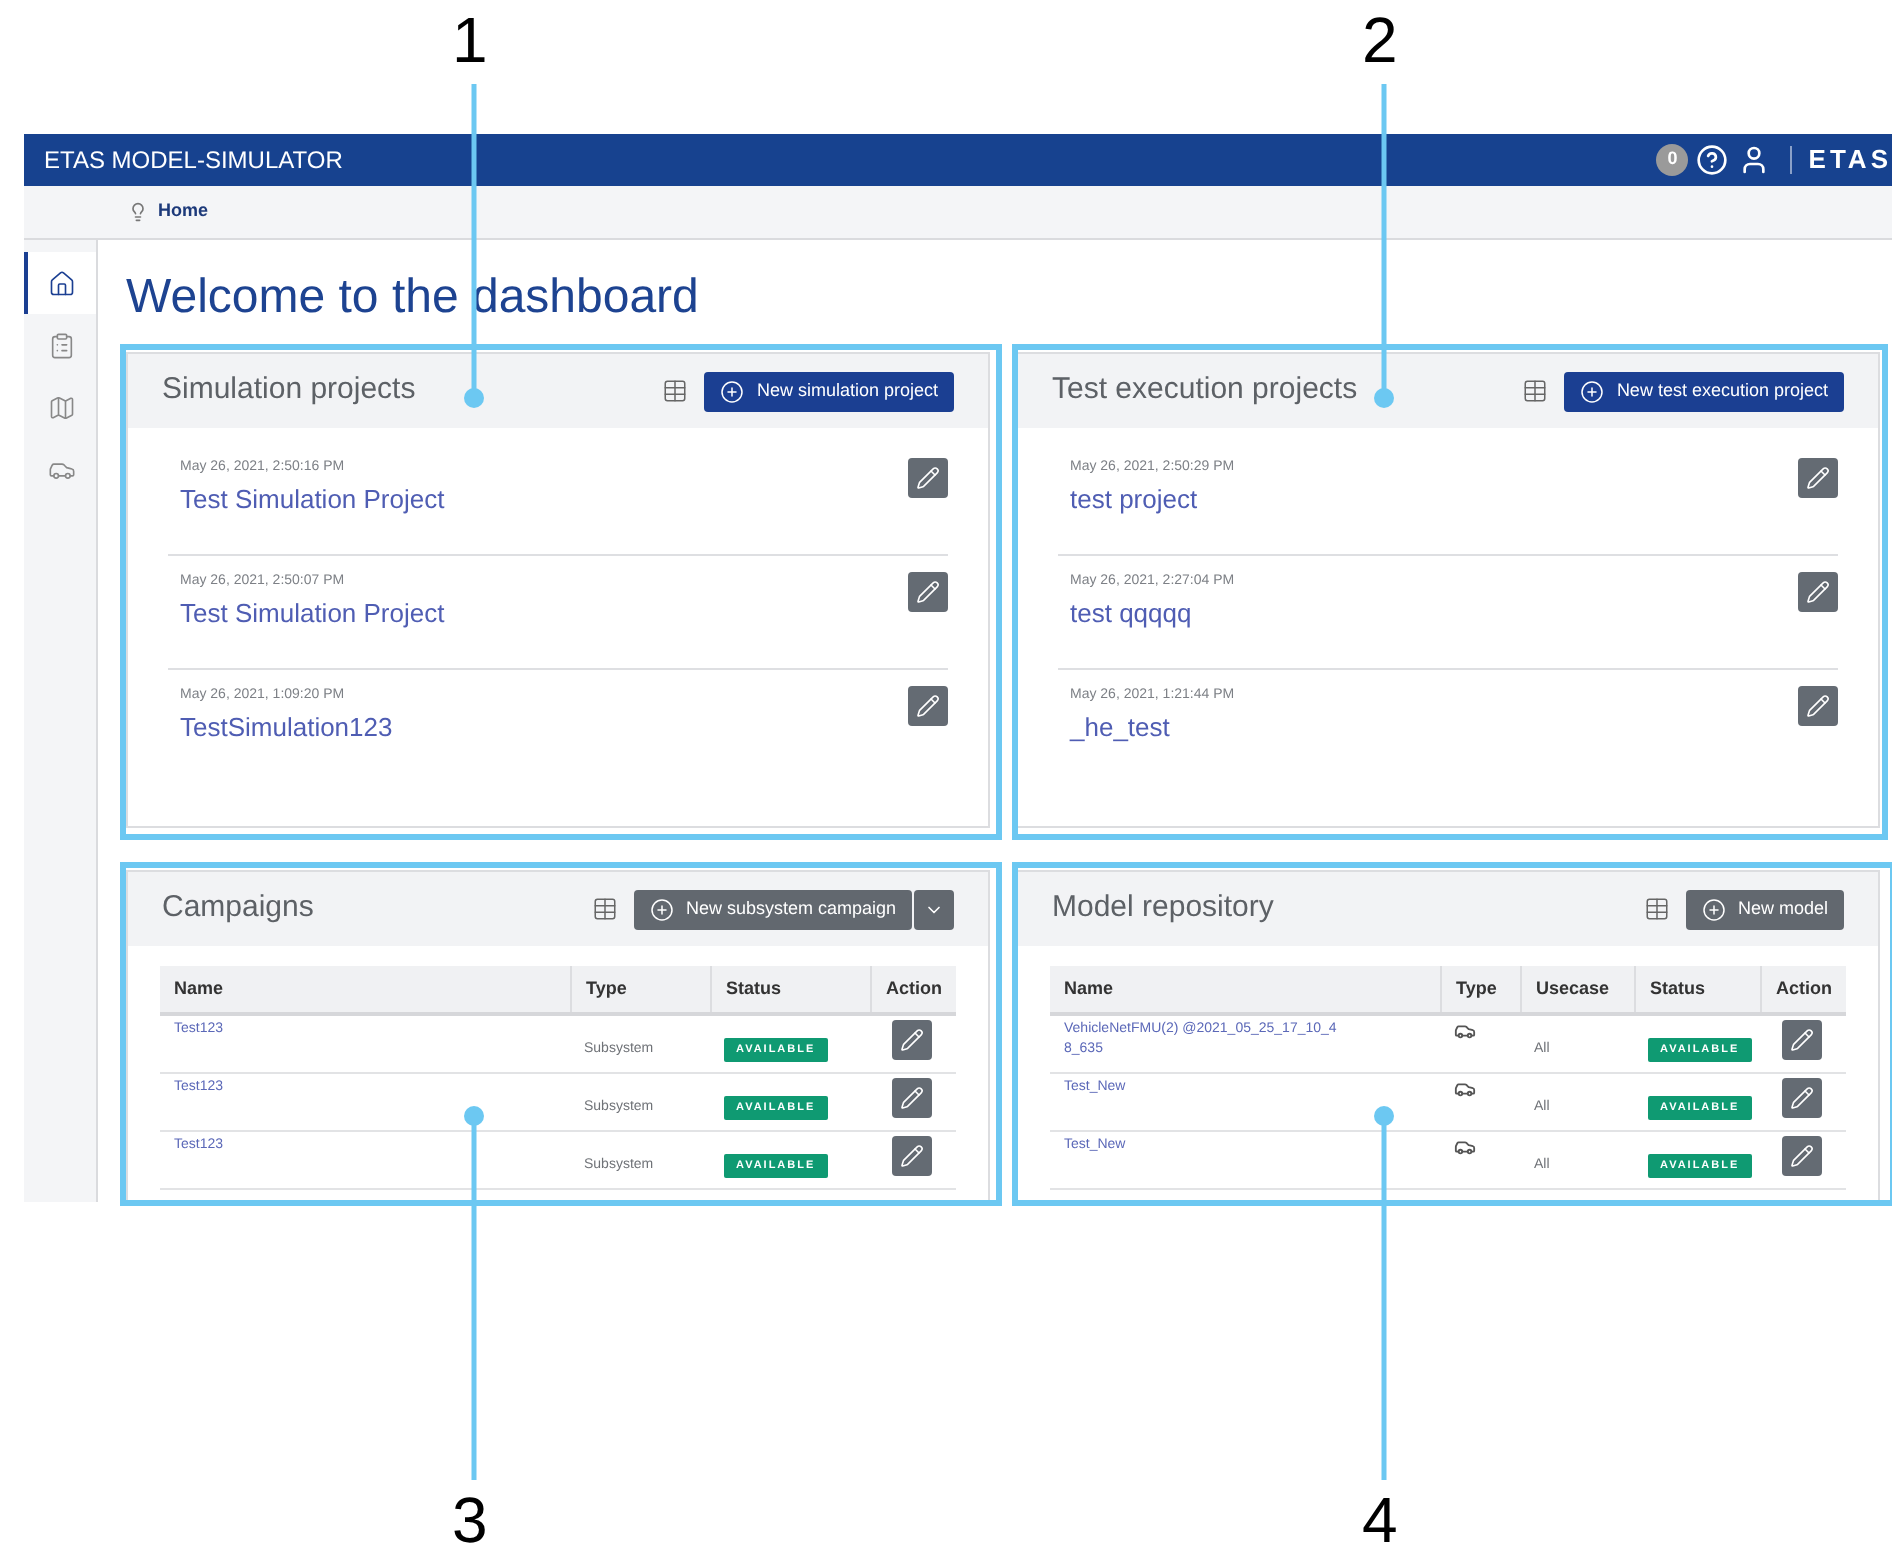 Image resolution: width=1892 pixels, height=1558 pixels. What do you see at coordinates (829, 391) in the screenshot?
I see `new-button: New simulation project` at bounding box center [829, 391].